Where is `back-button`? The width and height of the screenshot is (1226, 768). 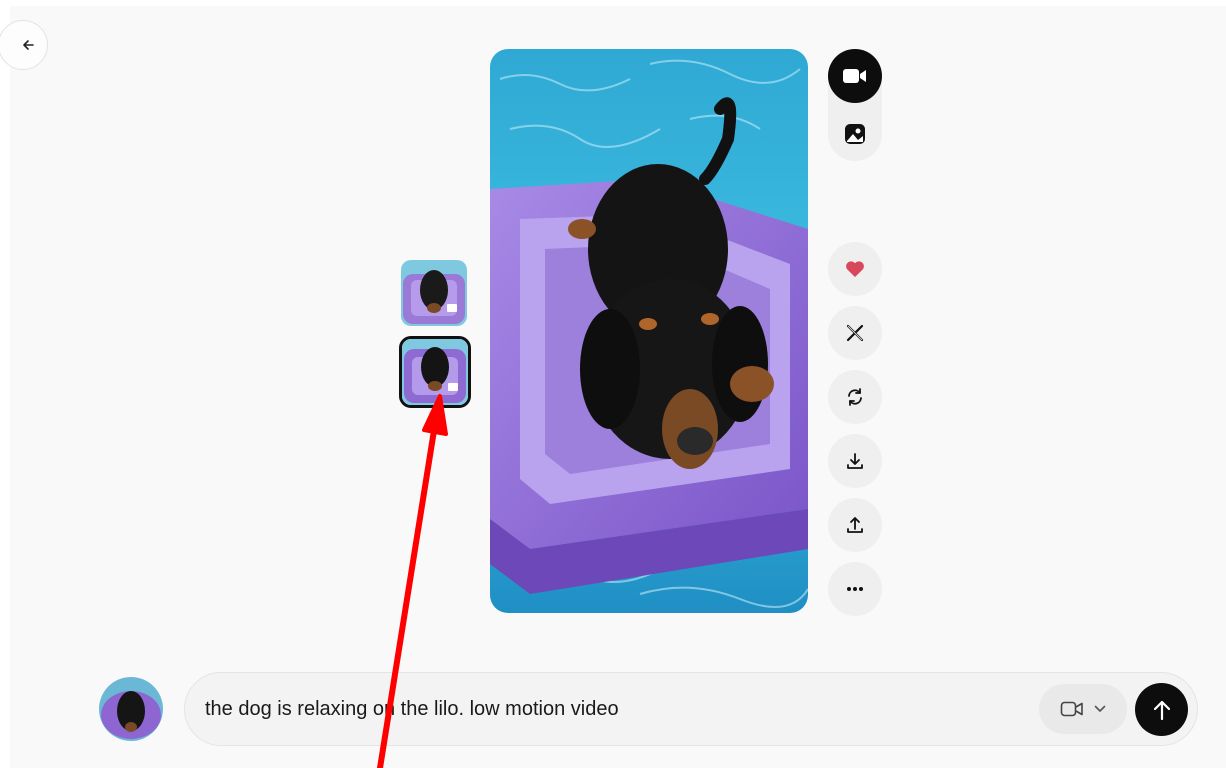
back-button is located at coordinates (24, 45).